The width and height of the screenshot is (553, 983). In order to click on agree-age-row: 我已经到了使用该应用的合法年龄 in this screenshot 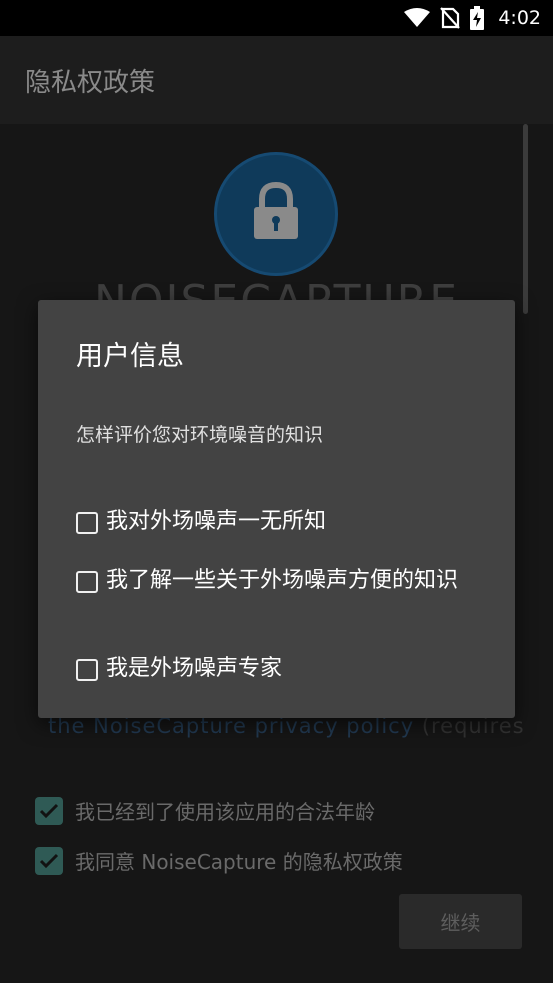, I will do `click(205, 810)`.